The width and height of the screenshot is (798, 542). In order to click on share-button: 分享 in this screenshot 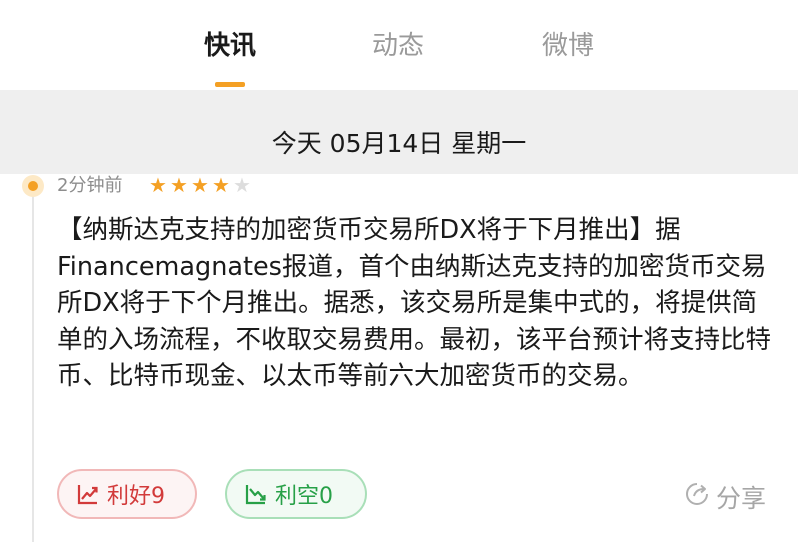, I will do `click(725, 497)`.